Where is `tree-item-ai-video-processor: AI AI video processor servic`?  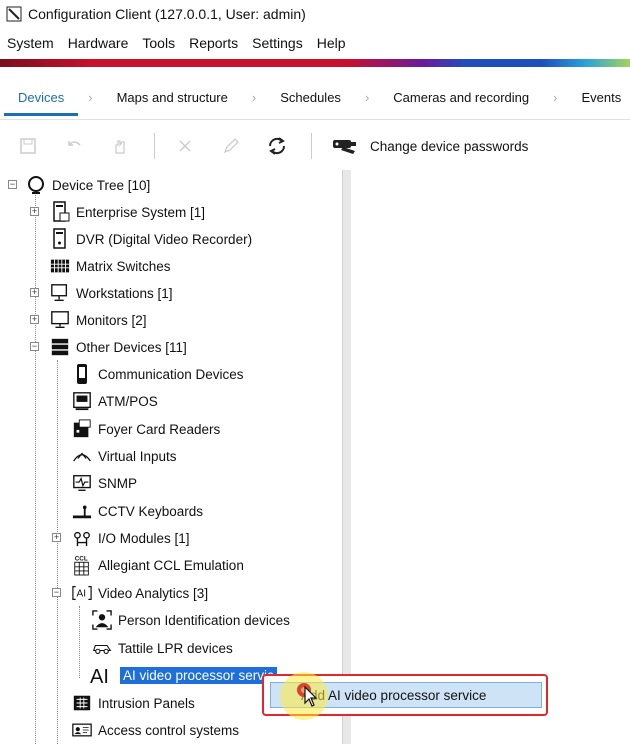 tree-item-ai-video-processor: AI AI video processor servic is located at coordinates (182, 675).